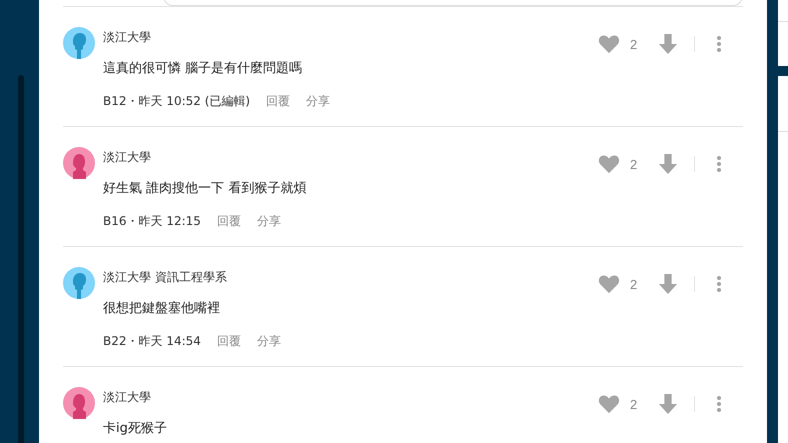  Describe the element at coordinates (135, 429) in the screenshot. I see `comment-text: 卡ig死猴子` at that location.